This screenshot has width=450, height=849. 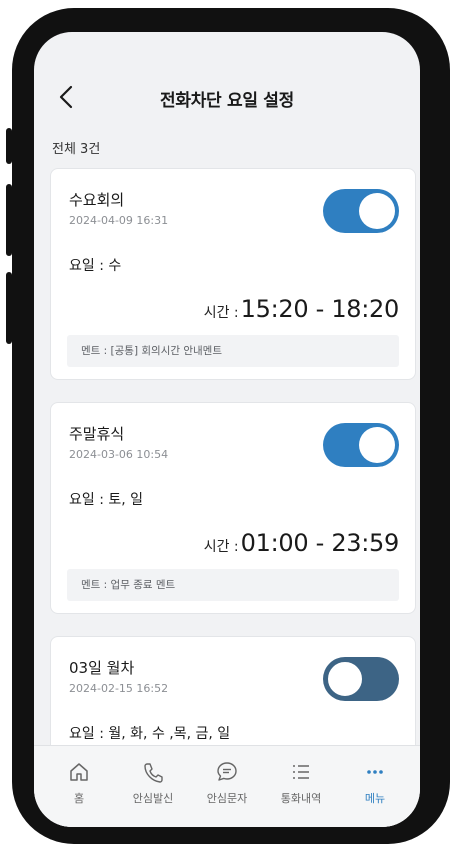 What do you see at coordinates (119, 688) in the screenshot?
I see `schedule-date: 2024-02-15 16:52` at bounding box center [119, 688].